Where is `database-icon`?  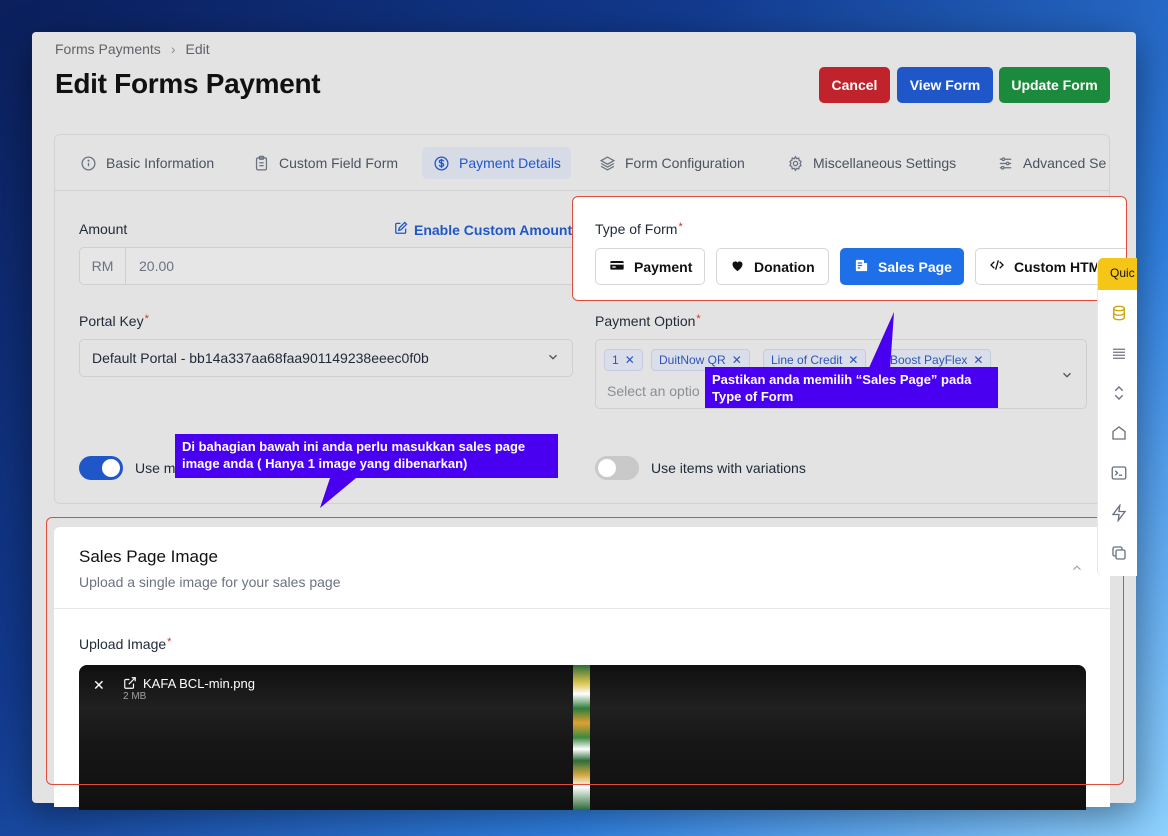
database-icon is located at coordinates (1119, 313).